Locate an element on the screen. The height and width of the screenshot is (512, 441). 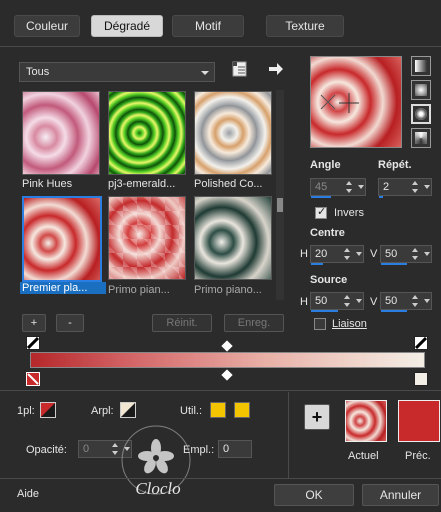
gradient-thumb-emerald is located at coordinates (147, 133).